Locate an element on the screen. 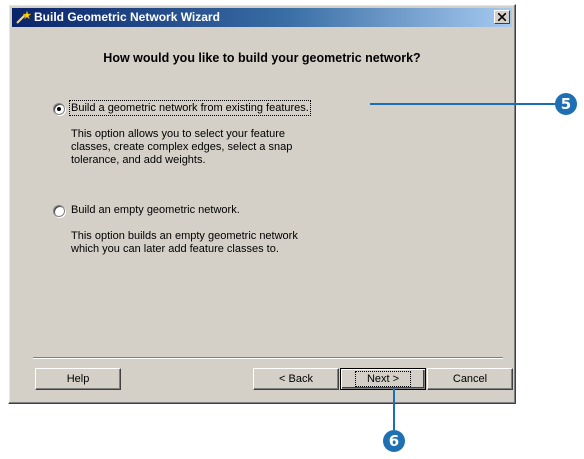 Image resolution: width=584 pixels, height=459 pixels. title-bar: Build Geometric Network Wizard is located at coordinates (262, 17).